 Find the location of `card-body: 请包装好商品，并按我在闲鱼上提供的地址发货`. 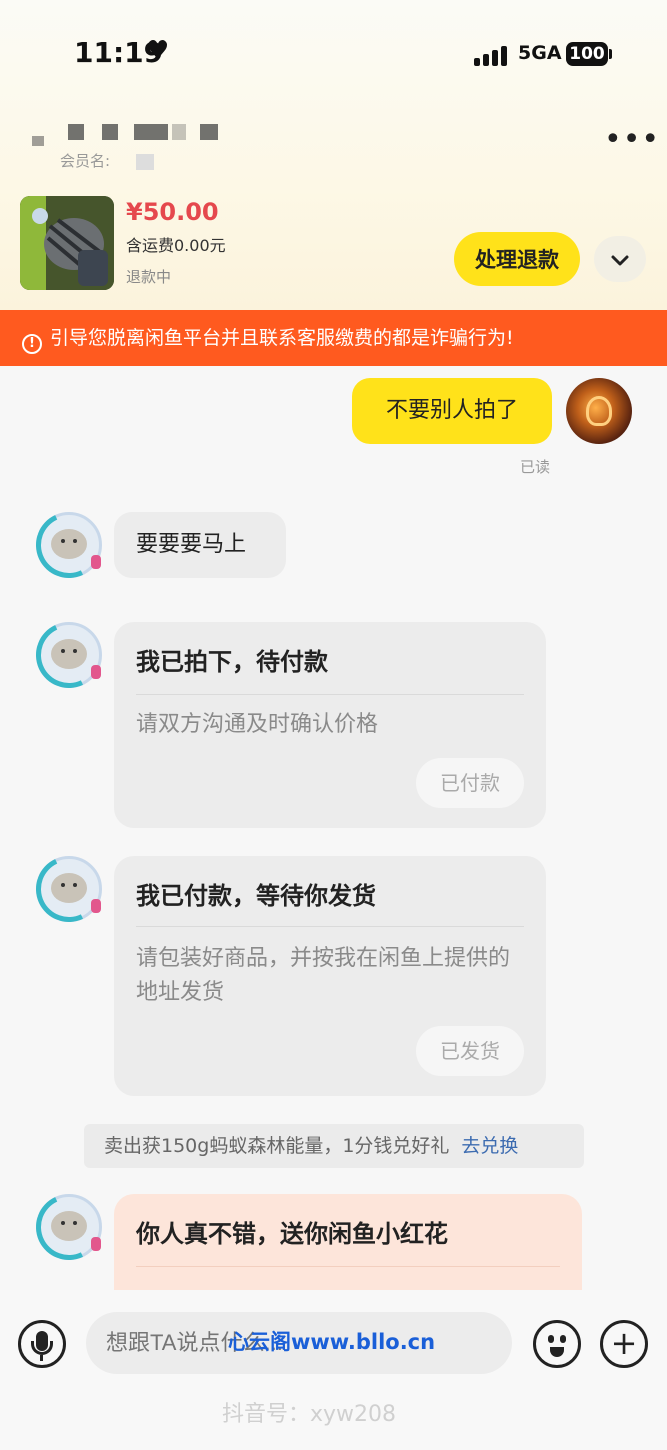

card-body: 请包装好商品，并按我在闲鱼上提供的地址发货 is located at coordinates (323, 975).